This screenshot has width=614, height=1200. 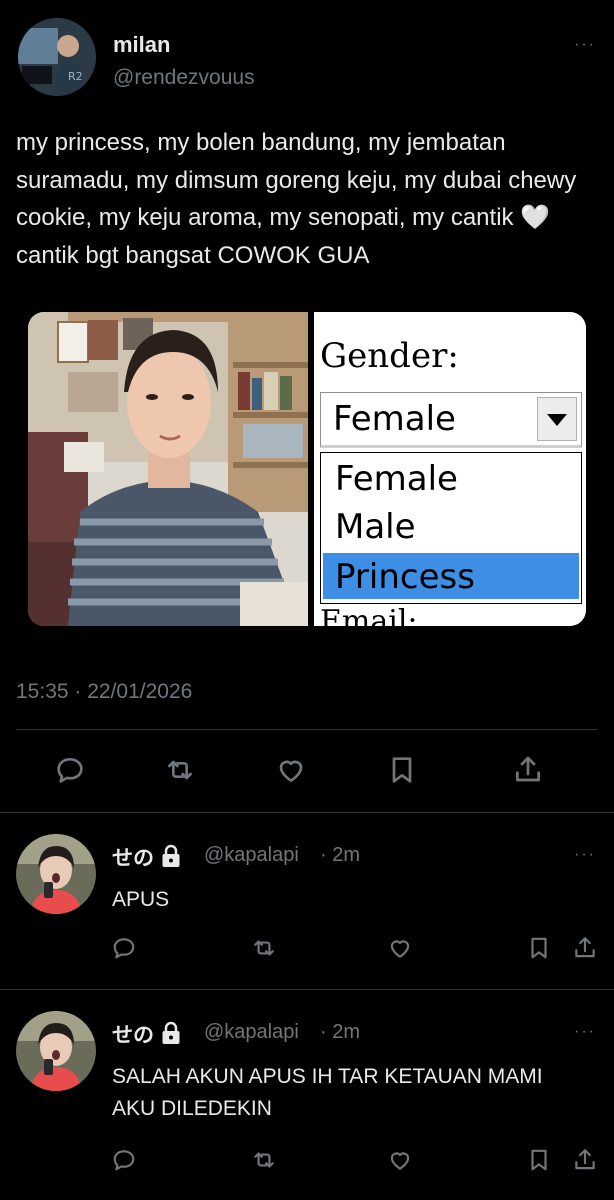 I want to click on tweet-timestamp: 15:35 · 22/01/2026, so click(x=104, y=692).